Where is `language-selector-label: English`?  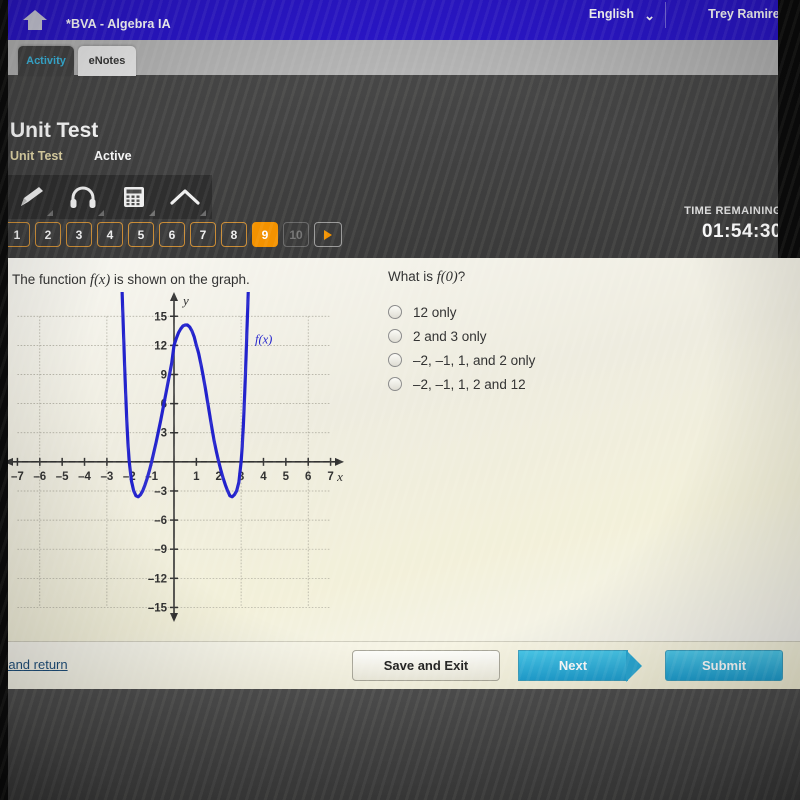
language-selector-label: English is located at coordinates (611, 14).